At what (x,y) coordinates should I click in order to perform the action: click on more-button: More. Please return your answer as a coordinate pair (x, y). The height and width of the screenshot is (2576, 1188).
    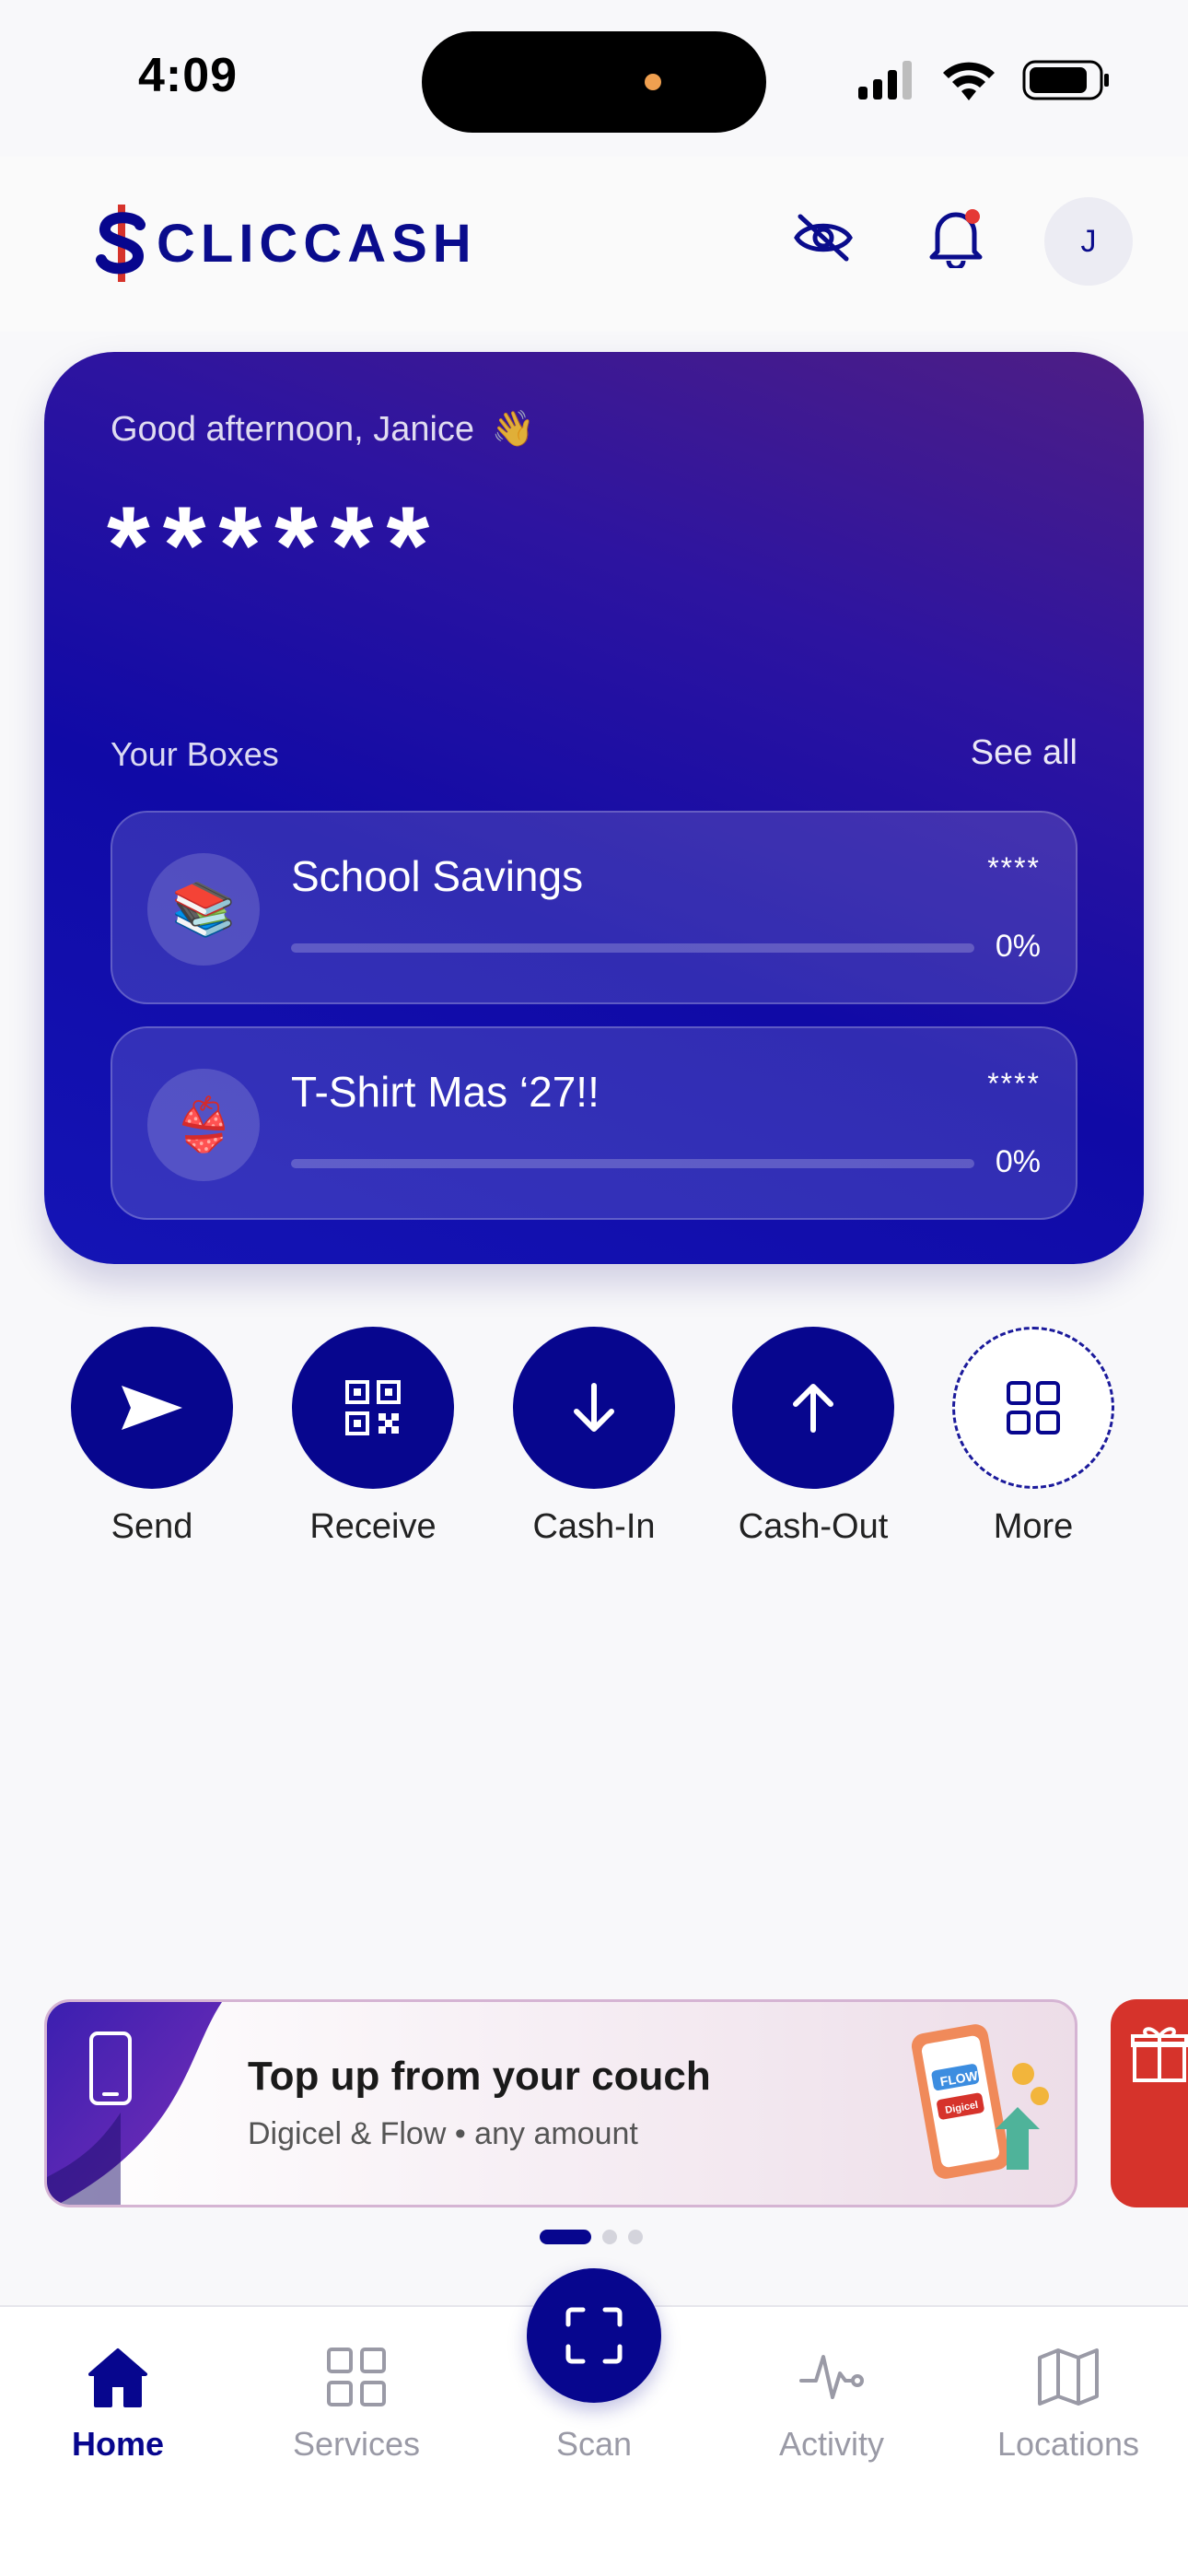
    Looking at the image, I should click on (1033, 1437).